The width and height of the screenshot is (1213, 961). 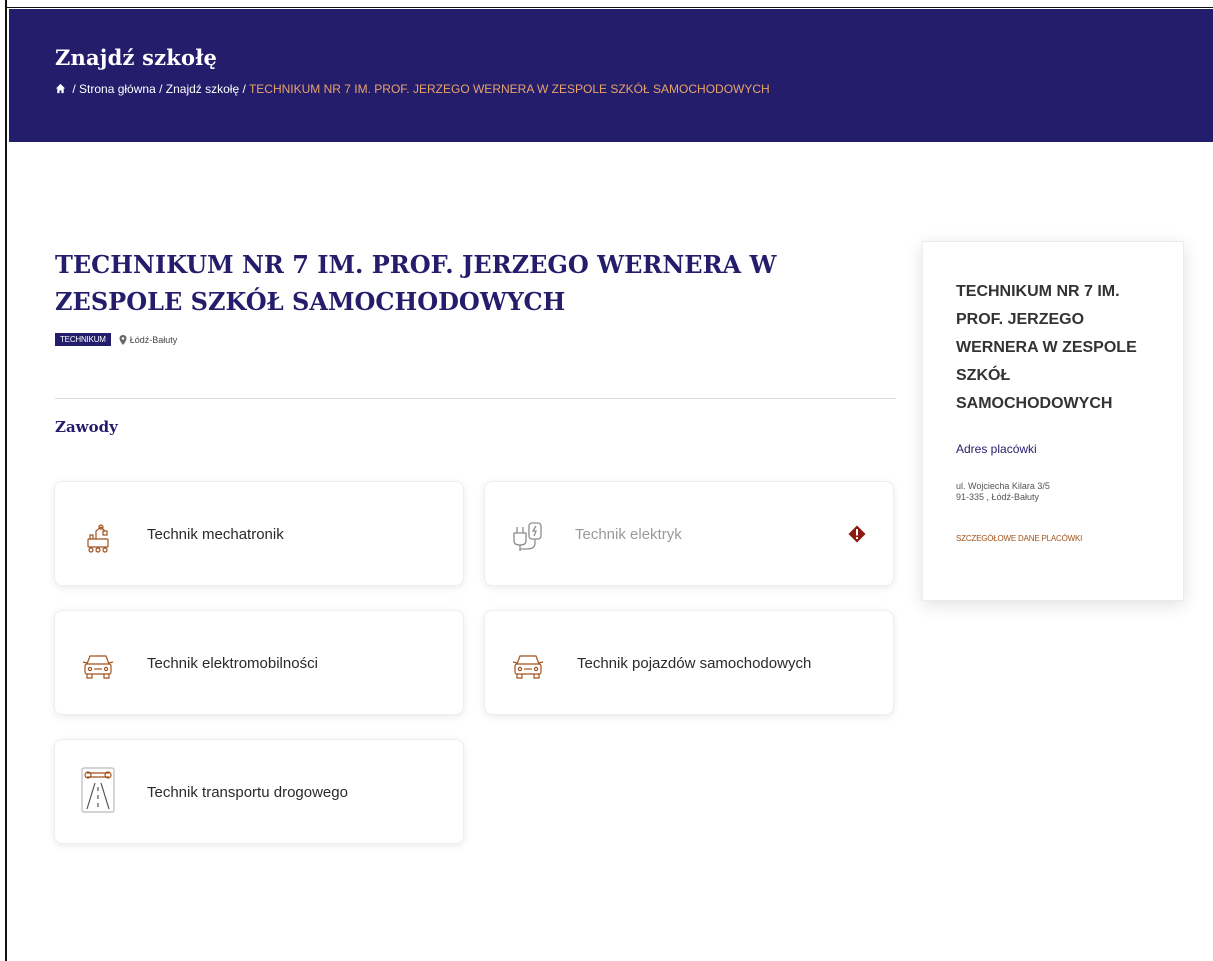 What do you see at coordinates (3, 480) in the screenshot?
I see `window-frame-left` at bounding box center [3, 480].